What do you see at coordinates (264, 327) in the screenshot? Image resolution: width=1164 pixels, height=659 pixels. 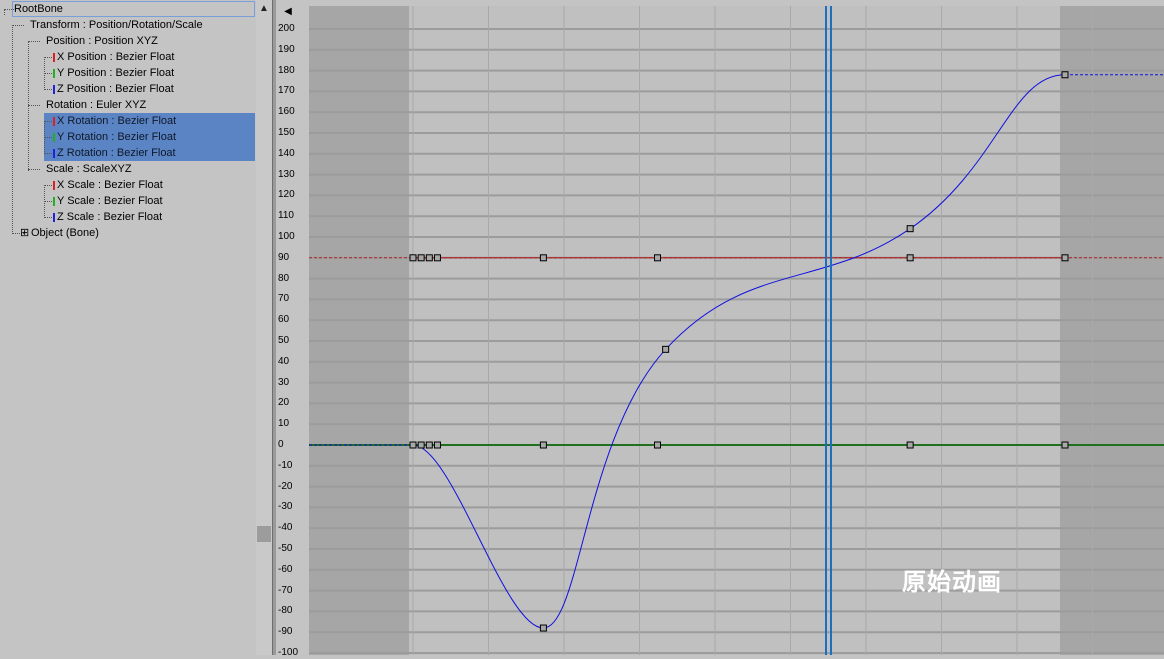 I see `tree-scrollbar: ▲` at bounding box center [264, 327].